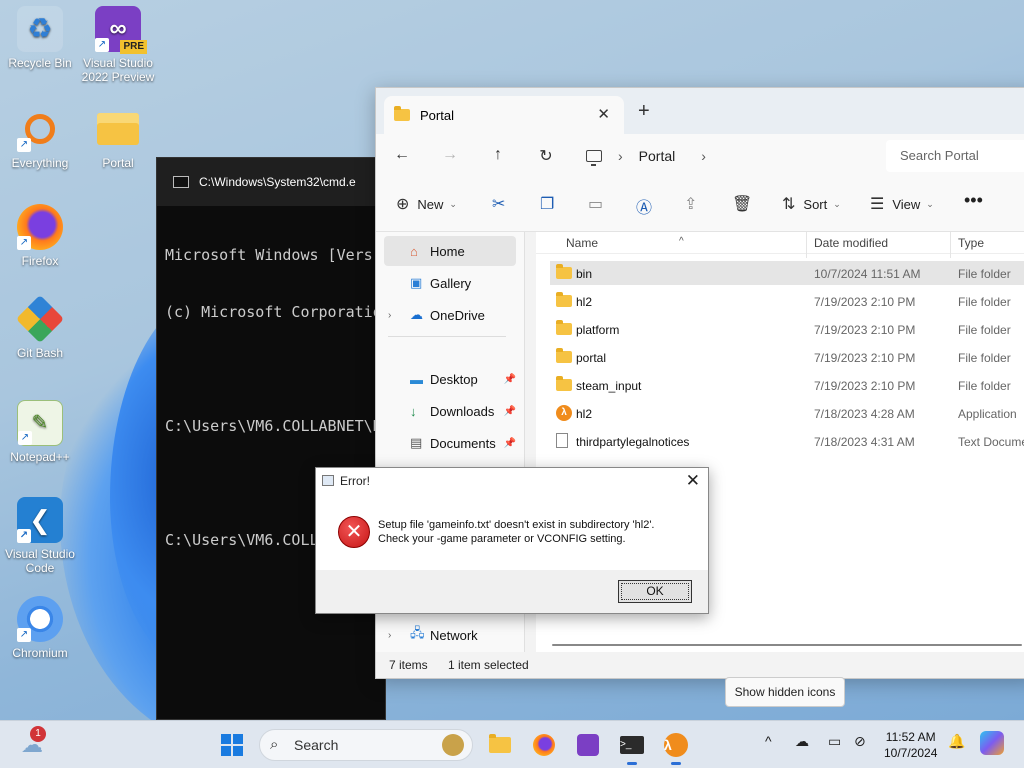 This screenshot has height=768, width=1024. I want to click on table-row: hl2 7/19/2023 2:10 PM File folder, so click(787, 301).